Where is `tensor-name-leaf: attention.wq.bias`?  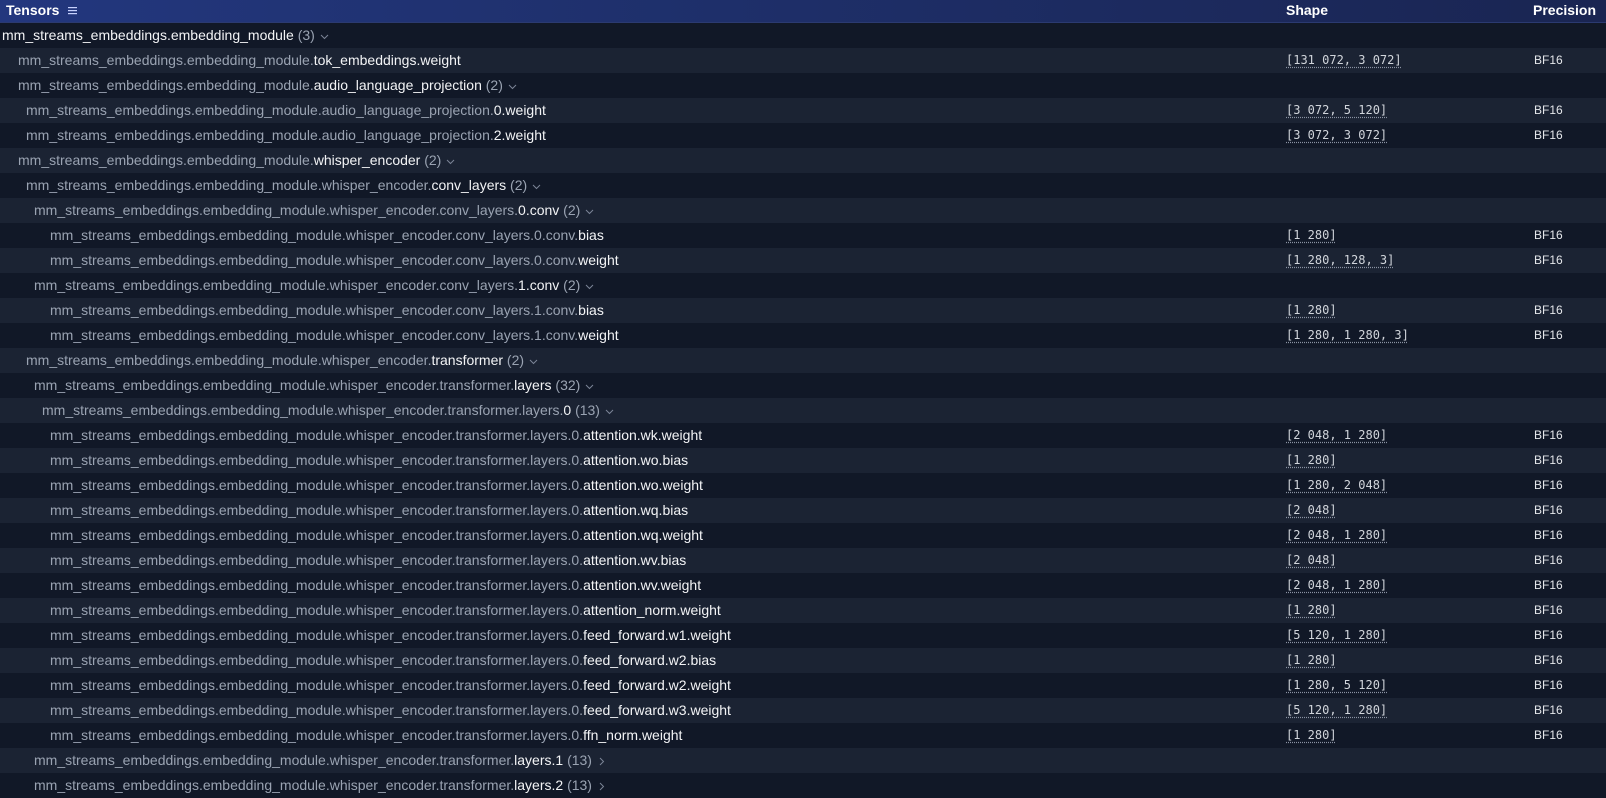
tensor-name-leaf: attention.wq.bias is located at coordinates (636, 510).